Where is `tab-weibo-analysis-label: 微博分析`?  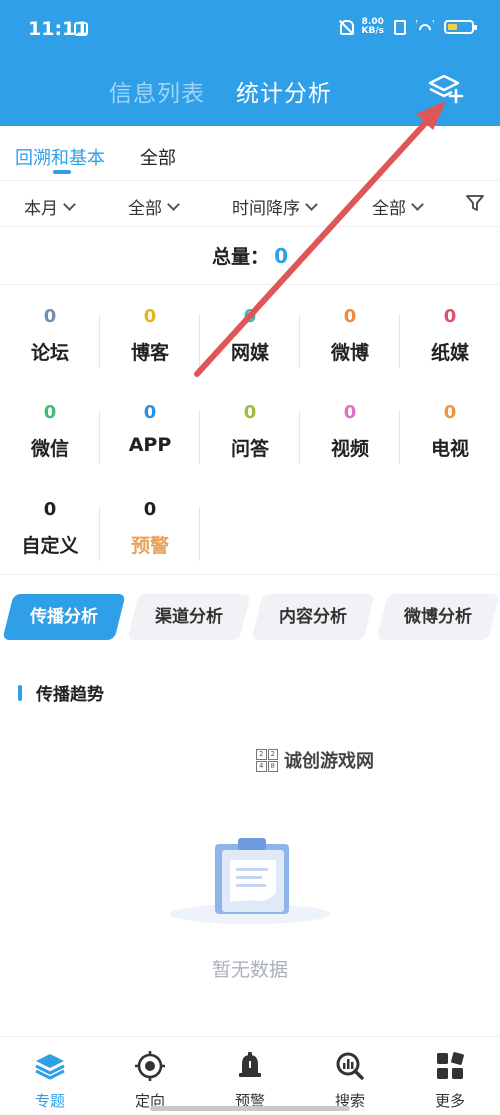 tab-weibo-analysis-label: 微博分析 is located at coordinates (438, 617).